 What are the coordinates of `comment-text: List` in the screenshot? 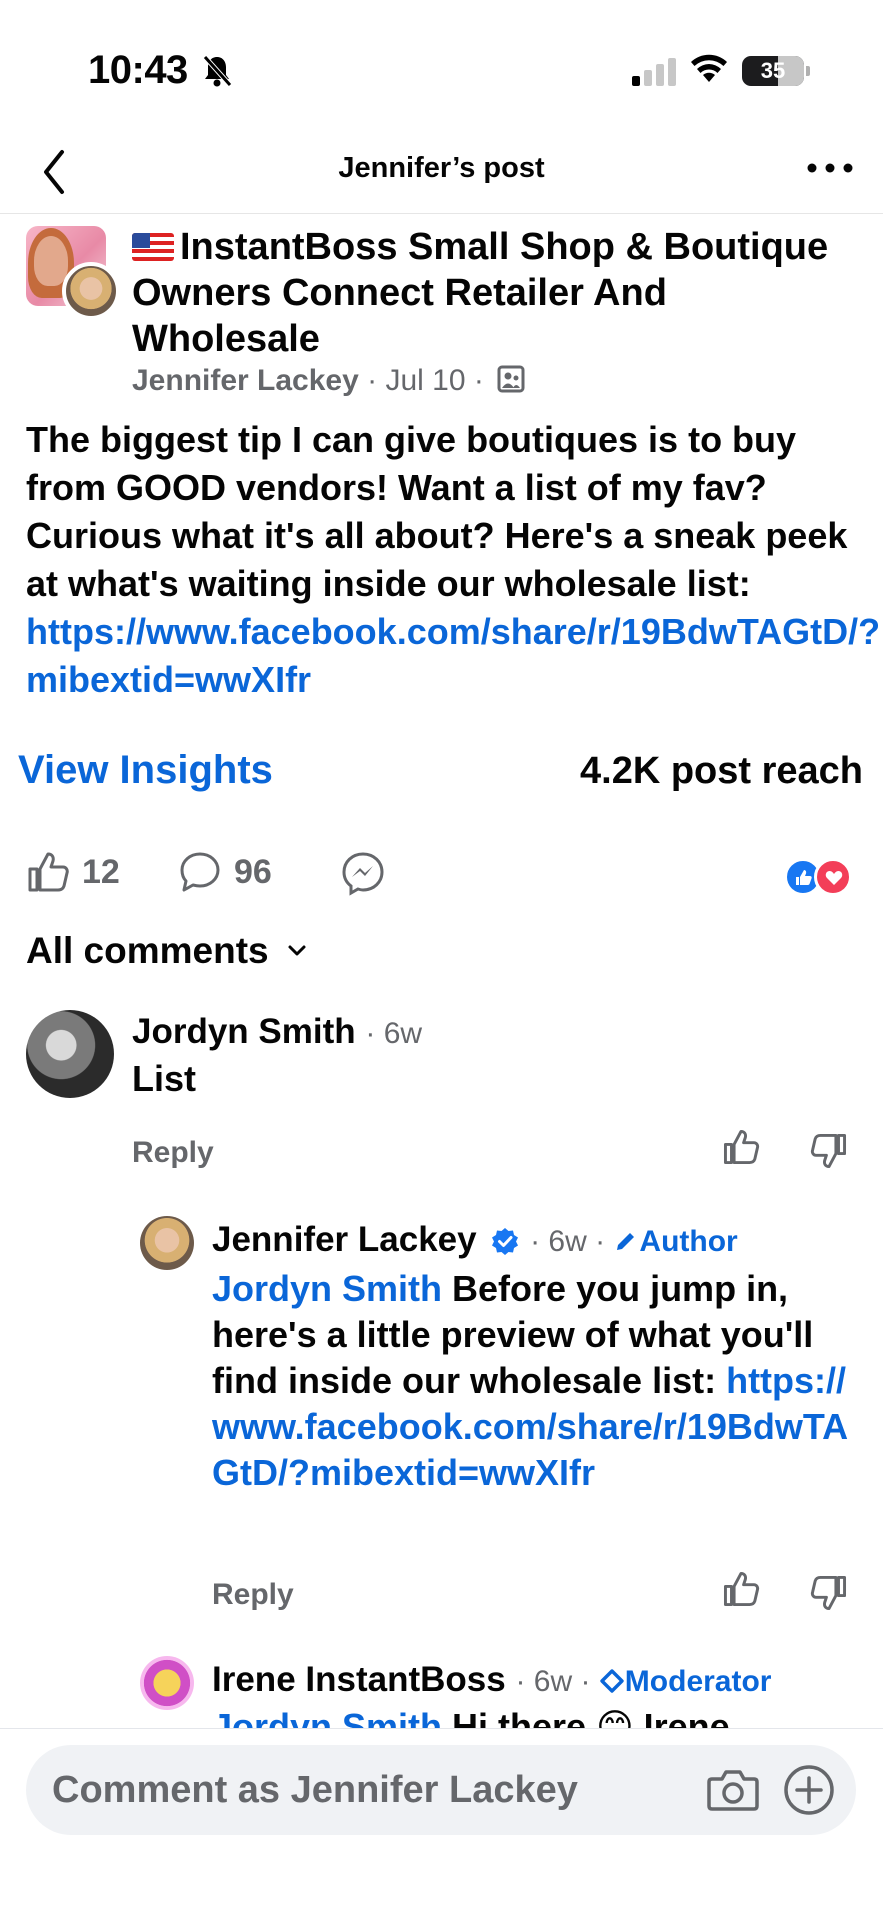 It's located at (164, 1078).